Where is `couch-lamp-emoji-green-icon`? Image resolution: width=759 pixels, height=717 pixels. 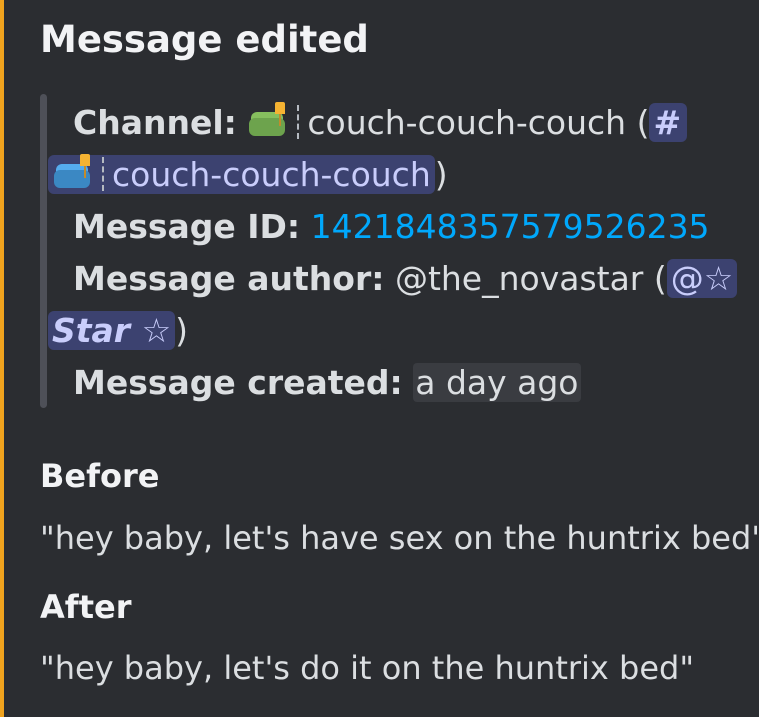
couch-lamp-emoji-green-icon is located at coordinates (270, 120).